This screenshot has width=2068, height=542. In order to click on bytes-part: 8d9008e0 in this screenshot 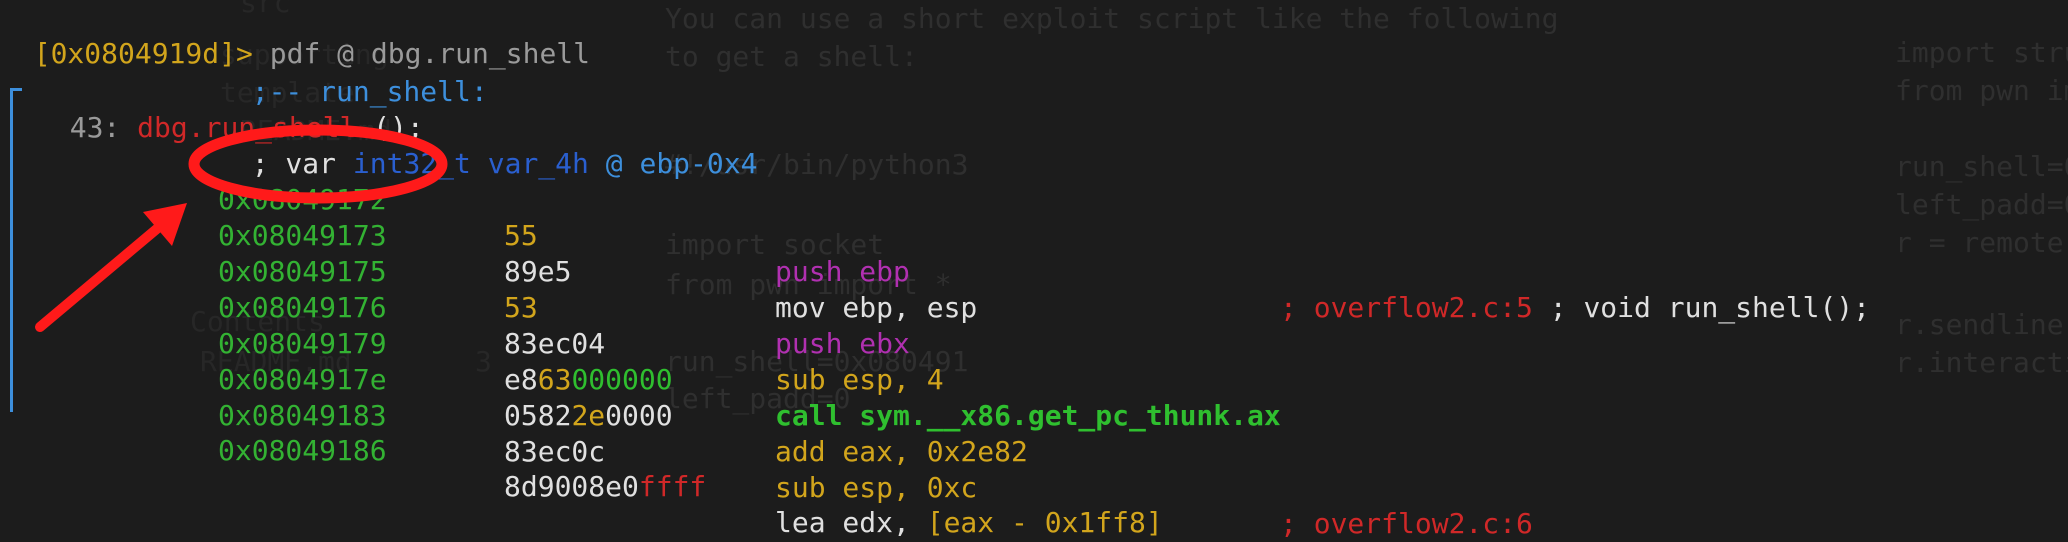, I will do `click(571, 486)`.